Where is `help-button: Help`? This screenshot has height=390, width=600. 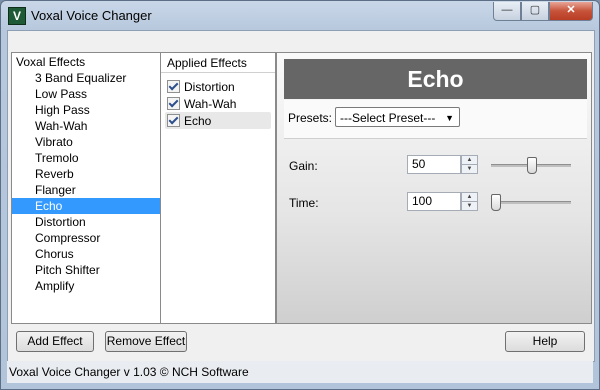 help-button: Help is located at coordinates (545, 341).